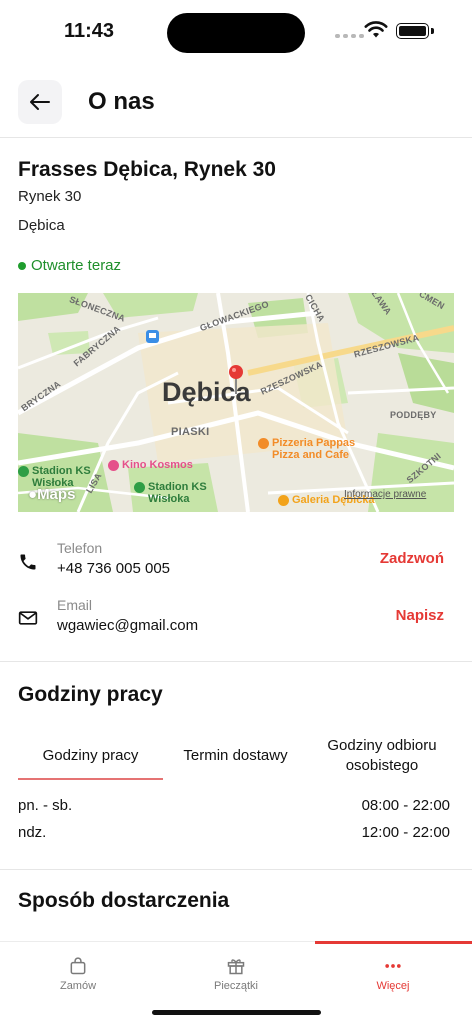 Image resolution: width=472 pixels, height=1024 pixels. I want to click on hours-time: 08:00 - 22:00, so click(405, 805).